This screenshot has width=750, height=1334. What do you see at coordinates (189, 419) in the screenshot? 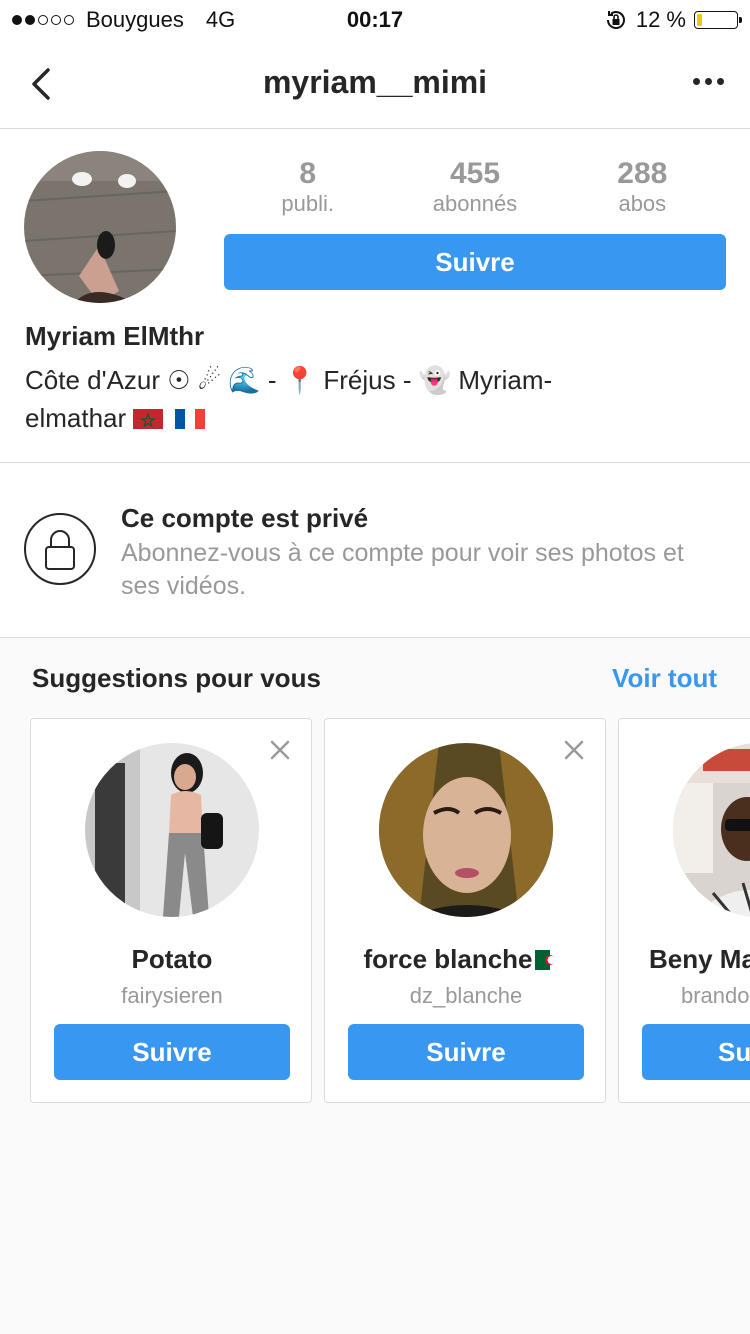
I see `france-flag-icon` at bounding box center [189, 419].